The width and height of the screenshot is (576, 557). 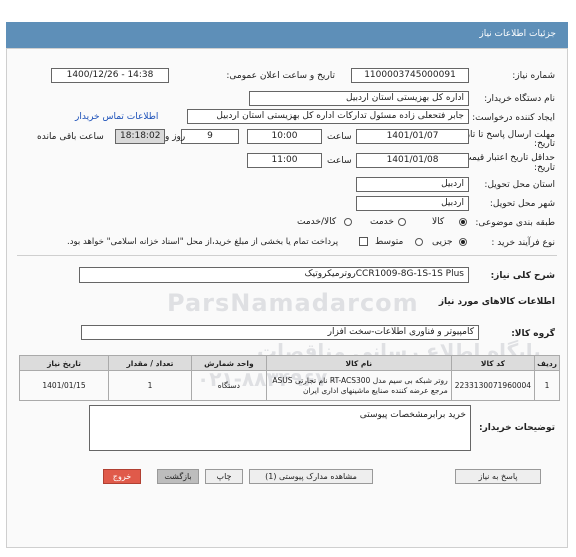 What do you see at coordinates (274, 275) in the screenshot?
I see `description-field: روترمیکروتیکCCR1009-8G-1S-1S Plus` at bounding box center [274, 275].